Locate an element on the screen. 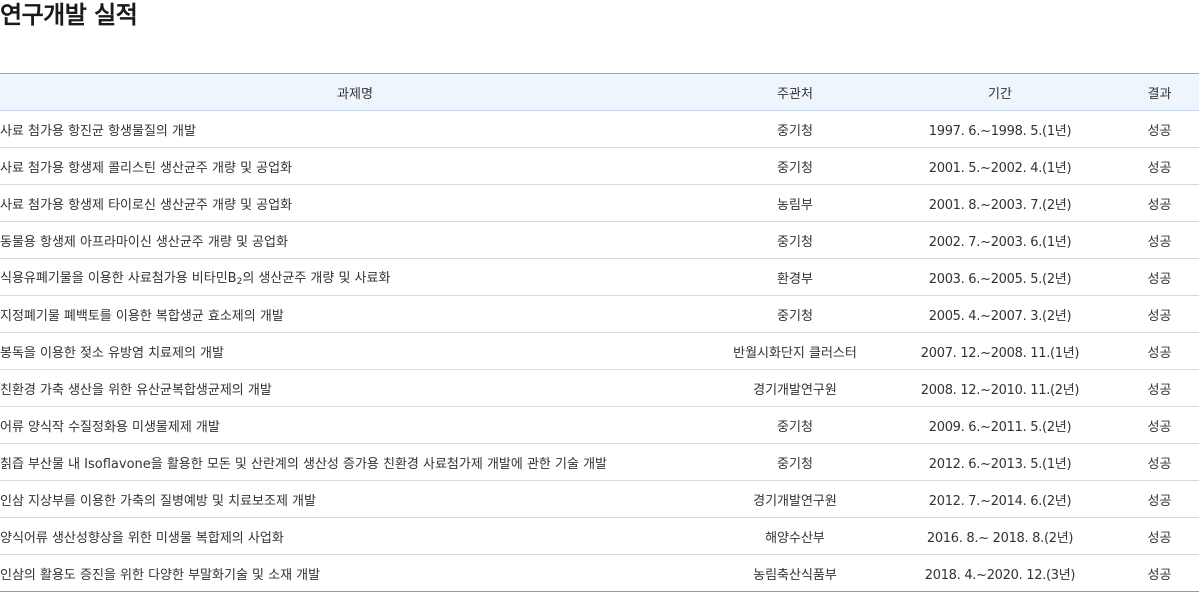 The image size is (1199, 598). project-period: 2018. 4.~2020. 12.(3년) is located at coordinates (1000, 573).